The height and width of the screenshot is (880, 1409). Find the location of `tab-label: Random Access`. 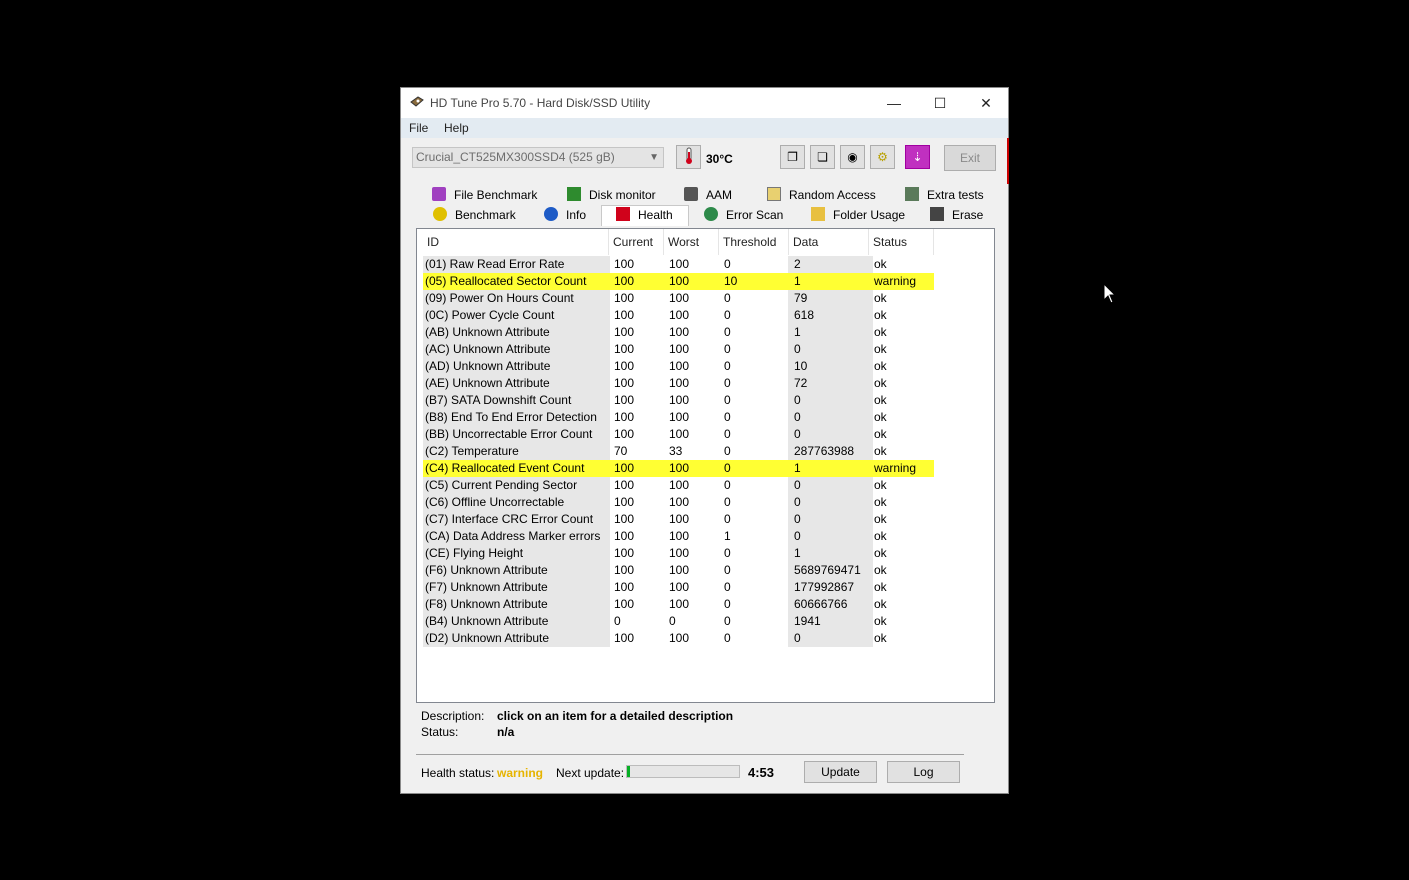

tab-label: Random Access is located at coordinates (832, 195).